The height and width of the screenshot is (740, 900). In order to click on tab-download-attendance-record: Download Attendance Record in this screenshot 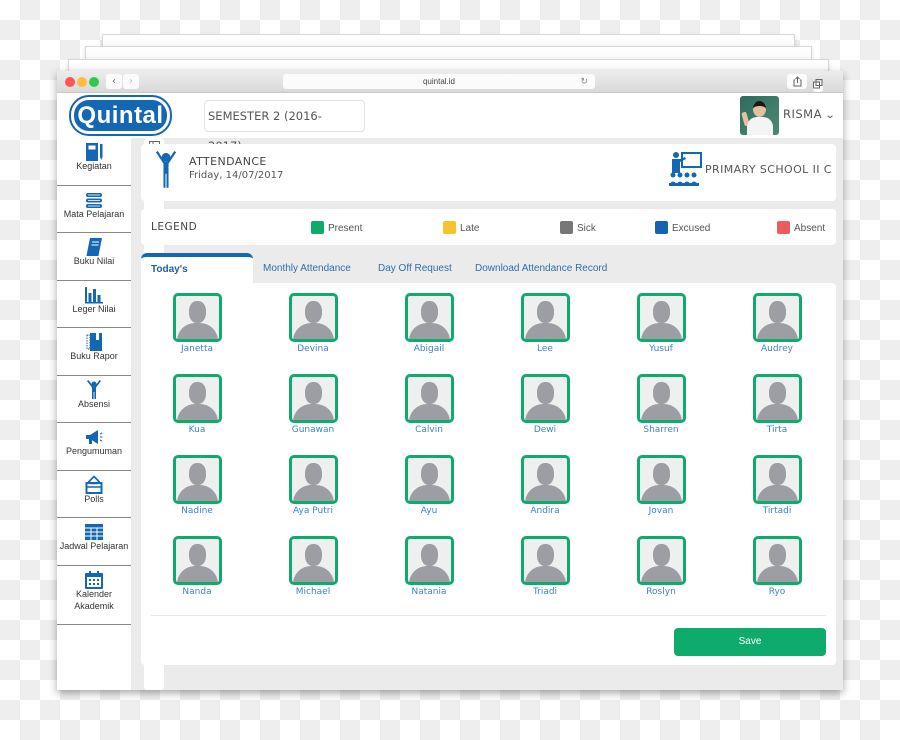, I will do `click(541, 268)`.